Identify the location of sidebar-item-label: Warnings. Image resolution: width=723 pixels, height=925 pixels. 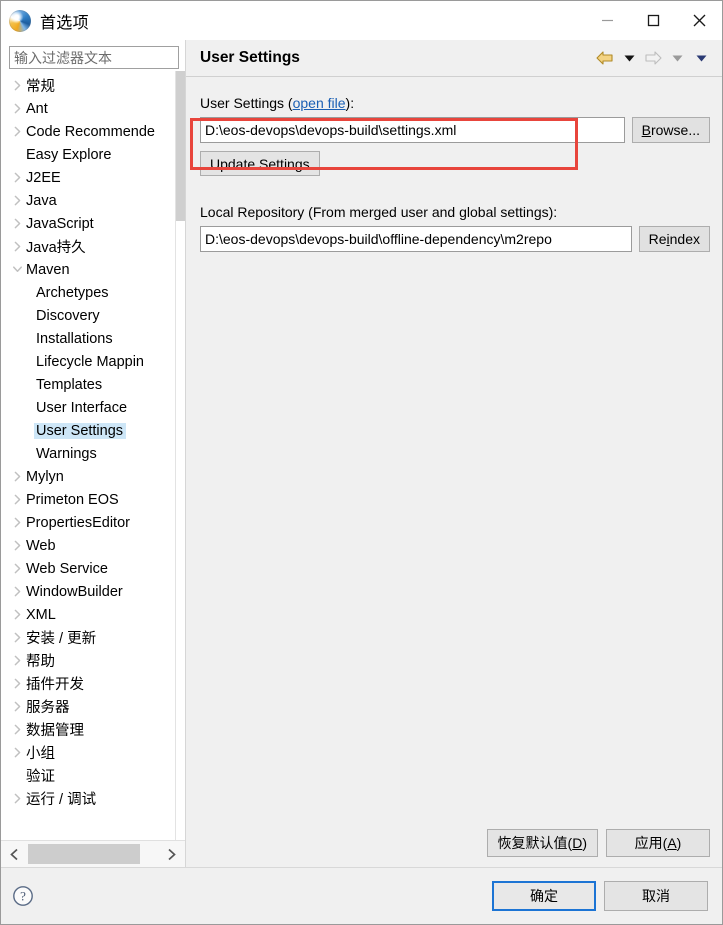
(66, 453).